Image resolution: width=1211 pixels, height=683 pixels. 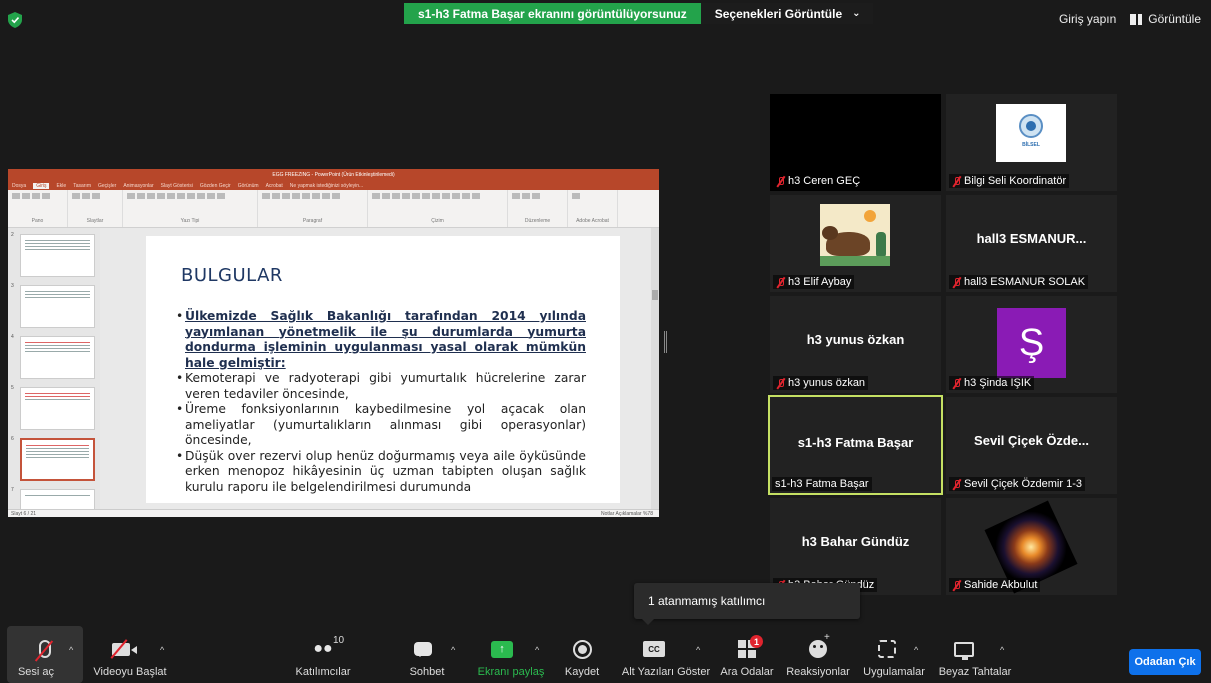 I want to click on participant-tile: h3 Bahar Gündüz h3 Bahar Gündüz, so click(x=855, y=546).